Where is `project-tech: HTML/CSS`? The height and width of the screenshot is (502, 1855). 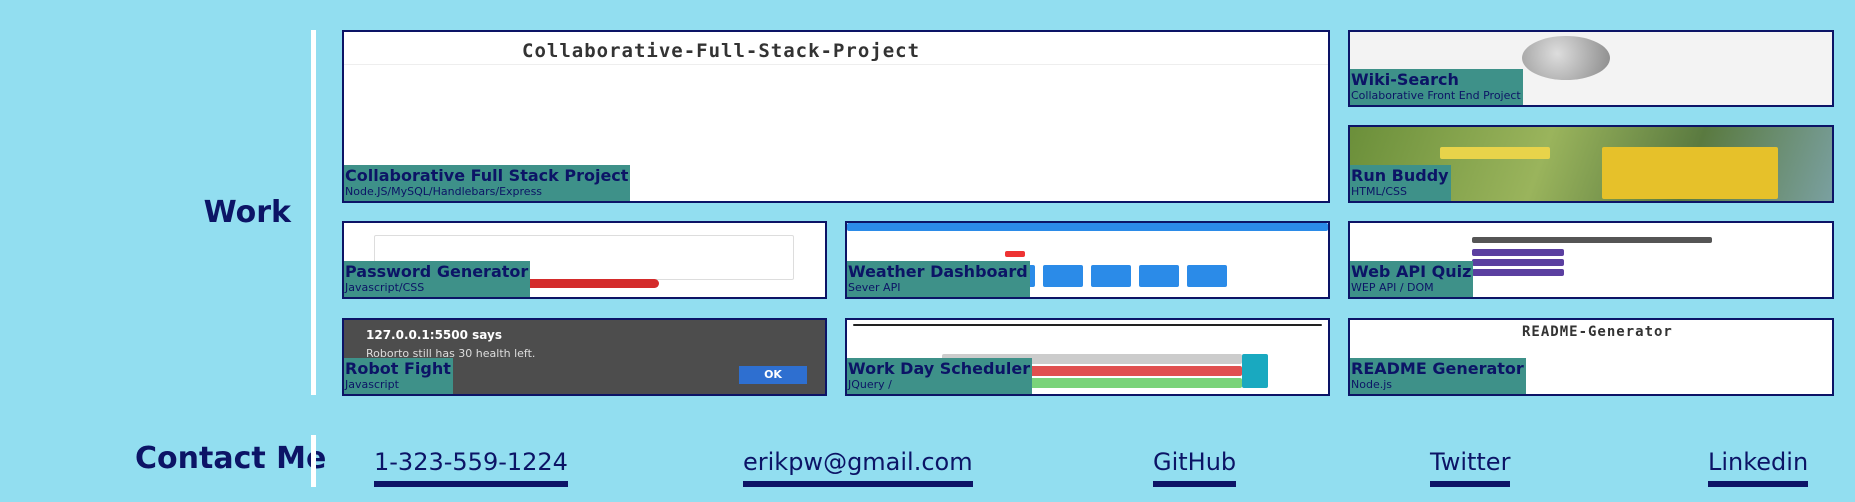
project-tech: HTML/CSS is located at coordinates (1379, 191).